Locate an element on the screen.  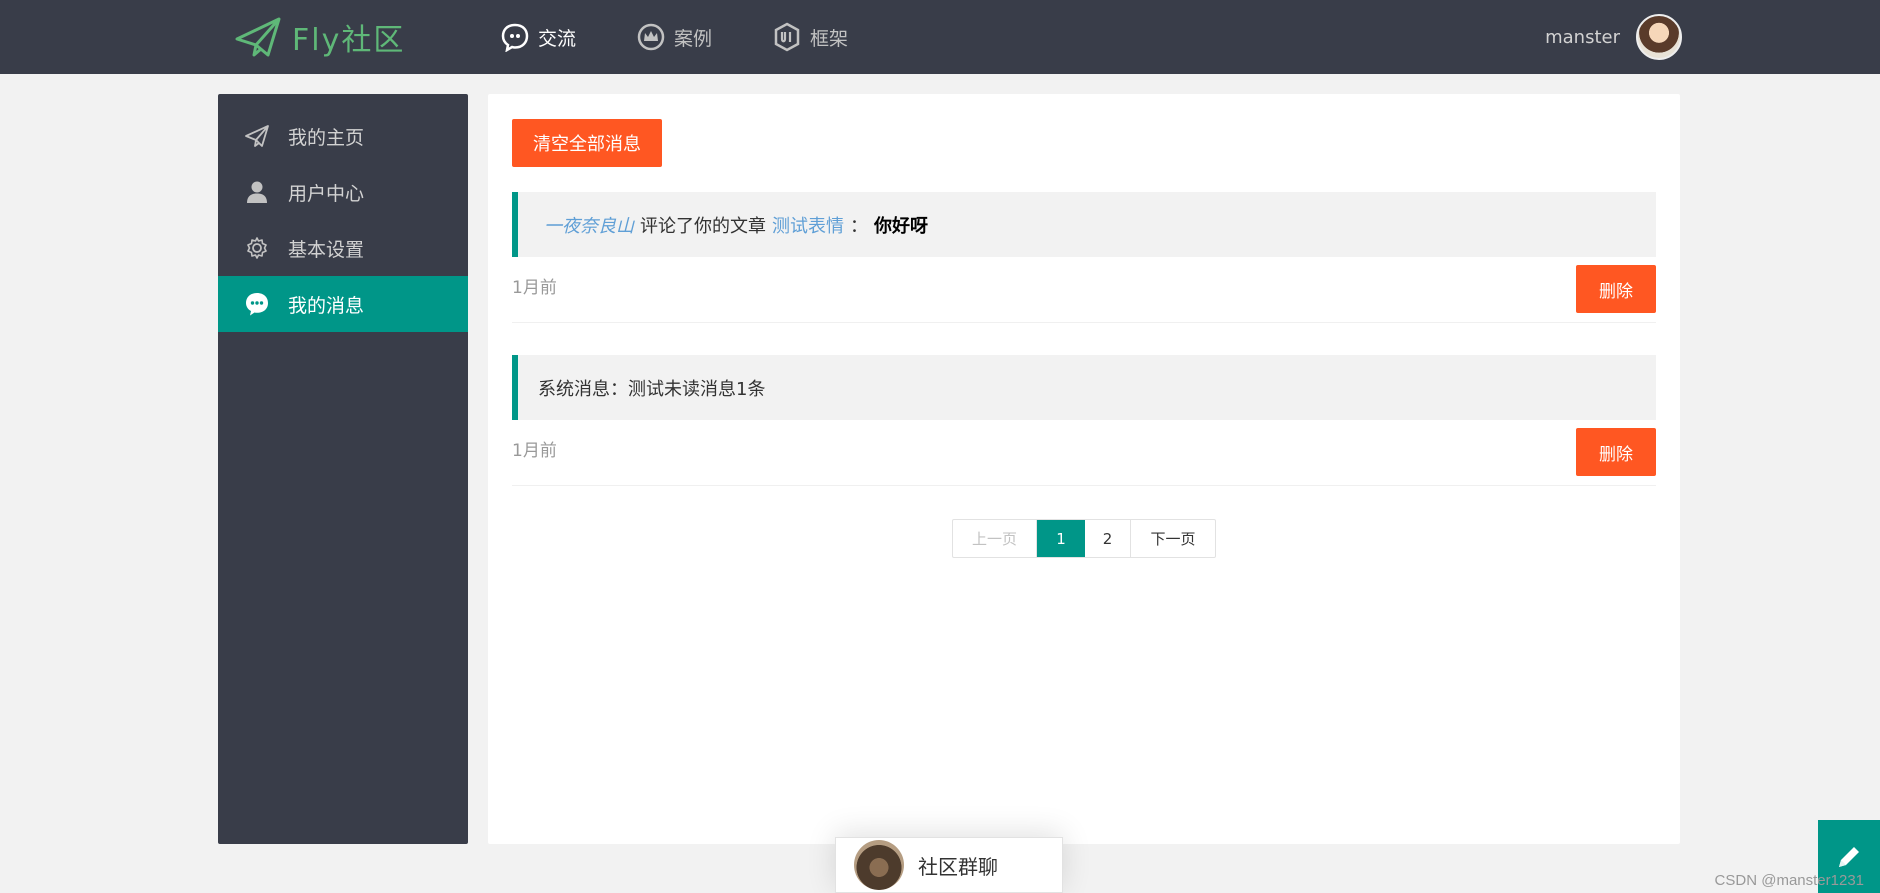
message-item: 系统消息：测试未读消息1条 1月前 删除 is located at coordinates (1084, 420).